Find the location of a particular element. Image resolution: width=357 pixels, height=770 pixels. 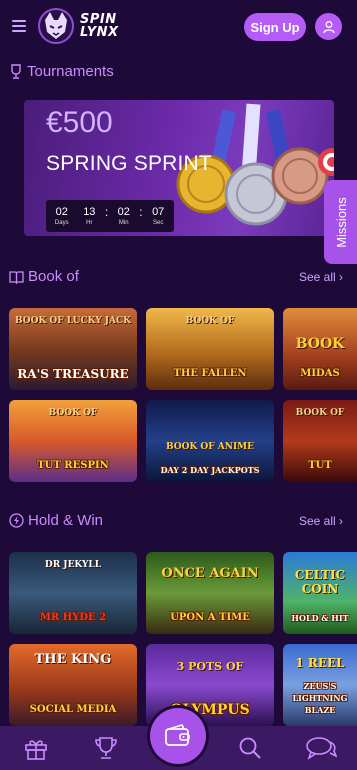

user-profile-button is located at coordinates (328, 26).